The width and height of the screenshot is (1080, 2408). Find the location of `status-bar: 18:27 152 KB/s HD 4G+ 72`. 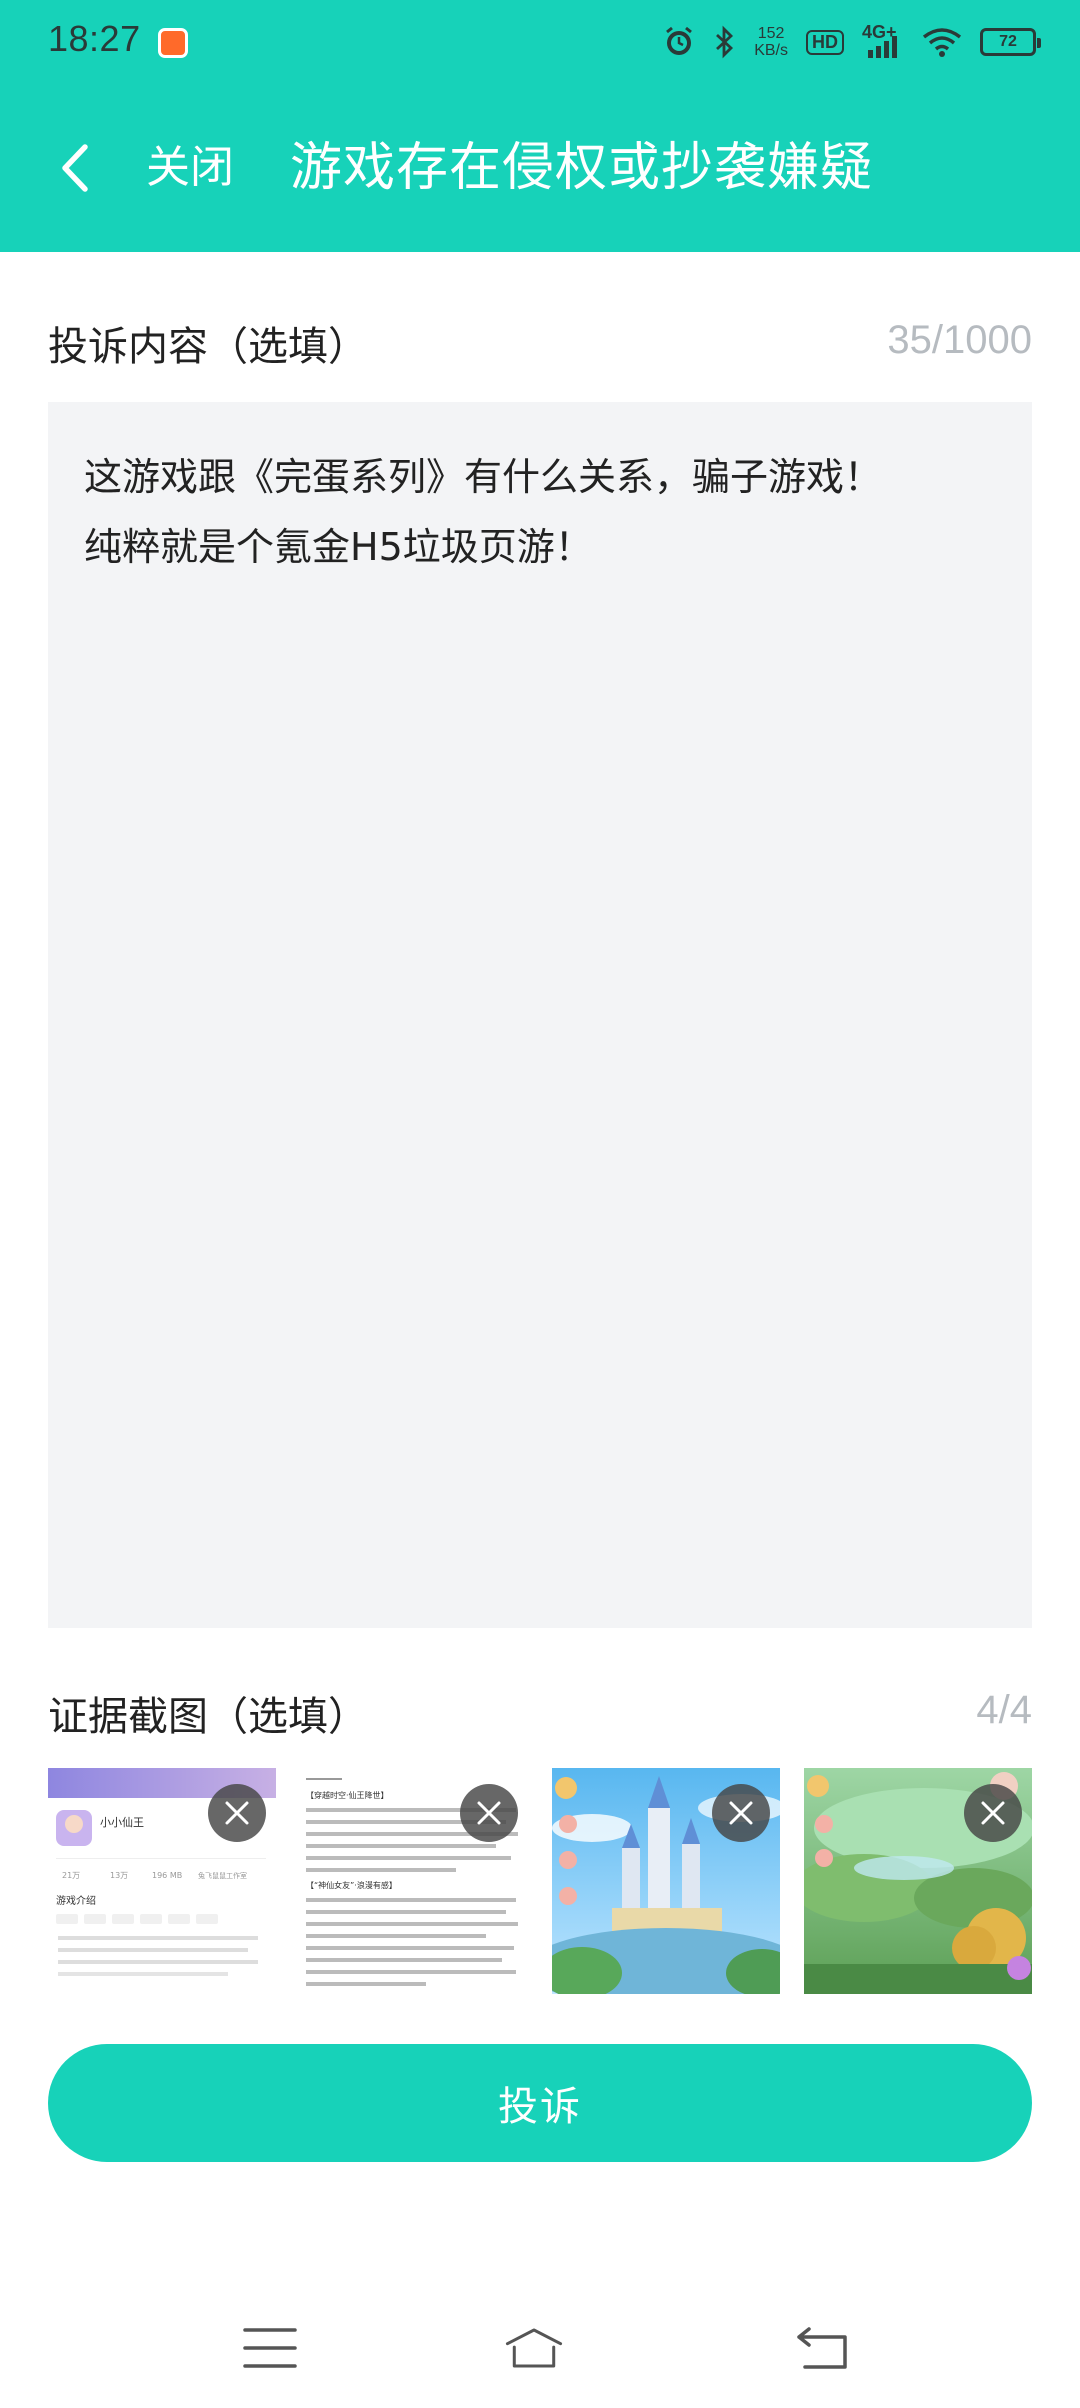

status-bar: 18:27 152 KB/s HD 4G+ 72 is located at coordinates (540, 42).